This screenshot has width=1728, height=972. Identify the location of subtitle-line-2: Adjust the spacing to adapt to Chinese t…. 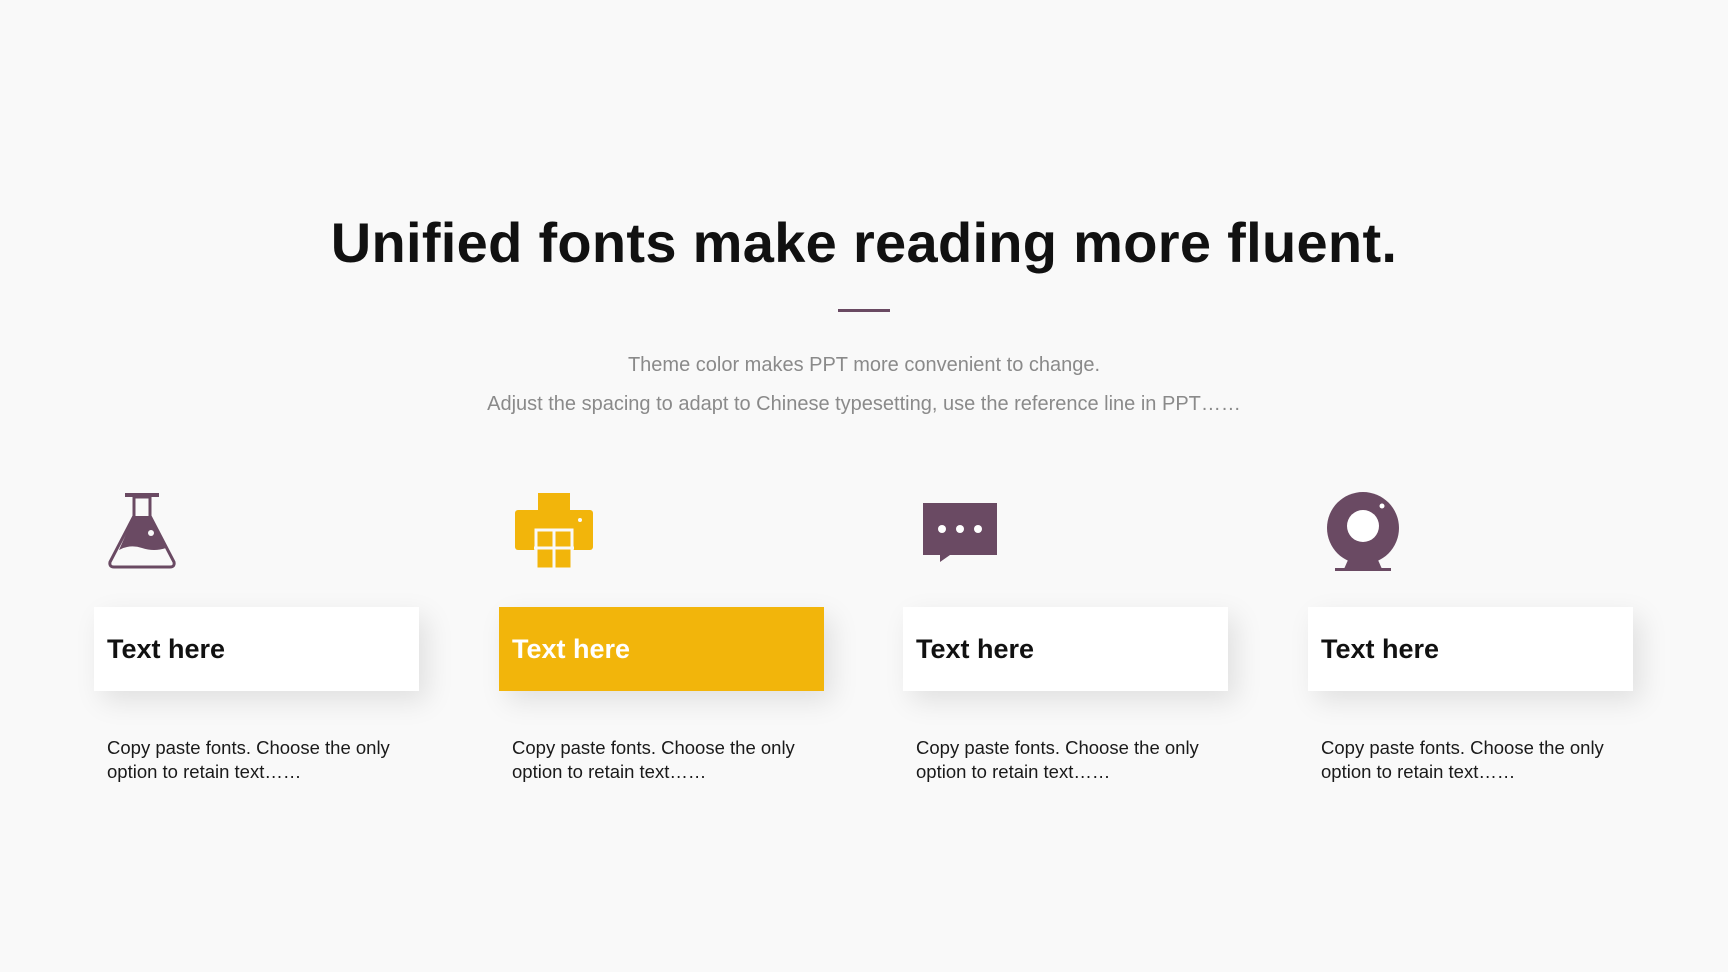
(864, 404).